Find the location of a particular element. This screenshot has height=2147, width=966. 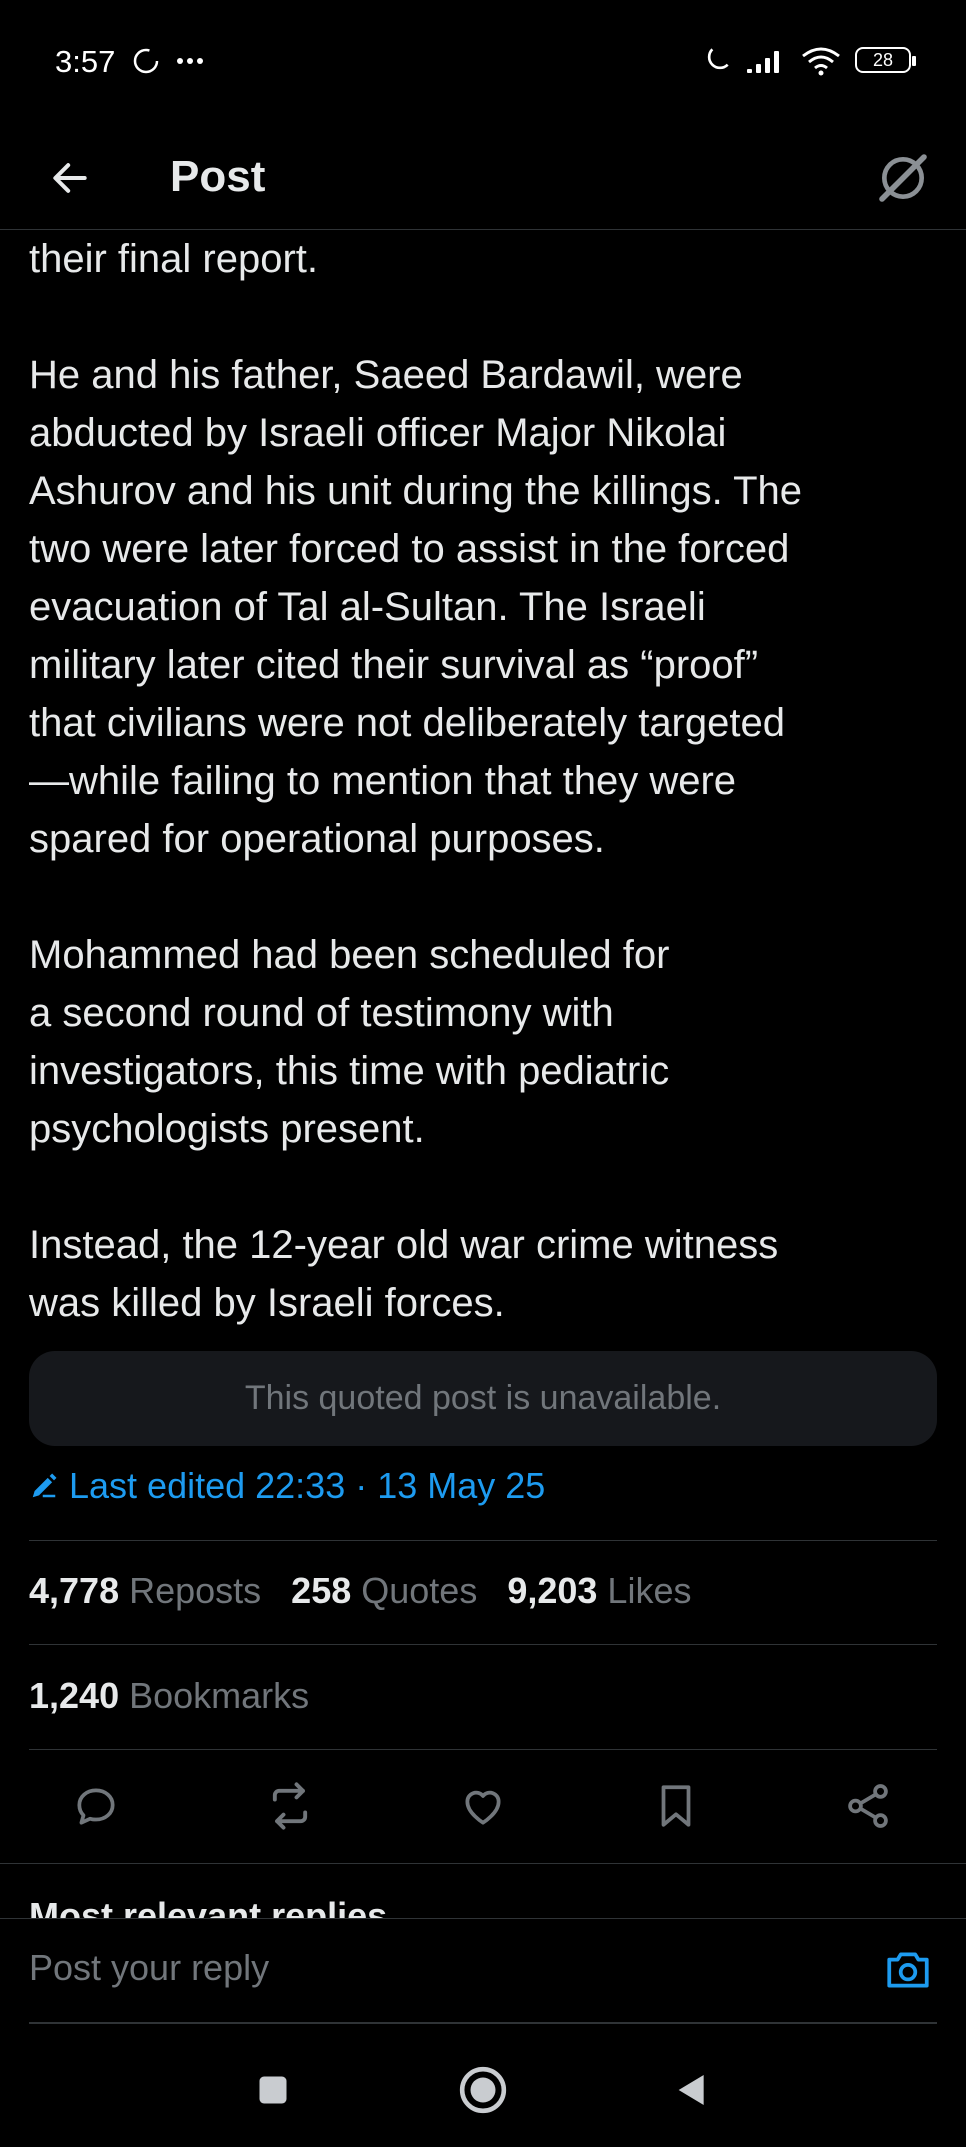

repost-icon is located at coordinates (290, 1806).